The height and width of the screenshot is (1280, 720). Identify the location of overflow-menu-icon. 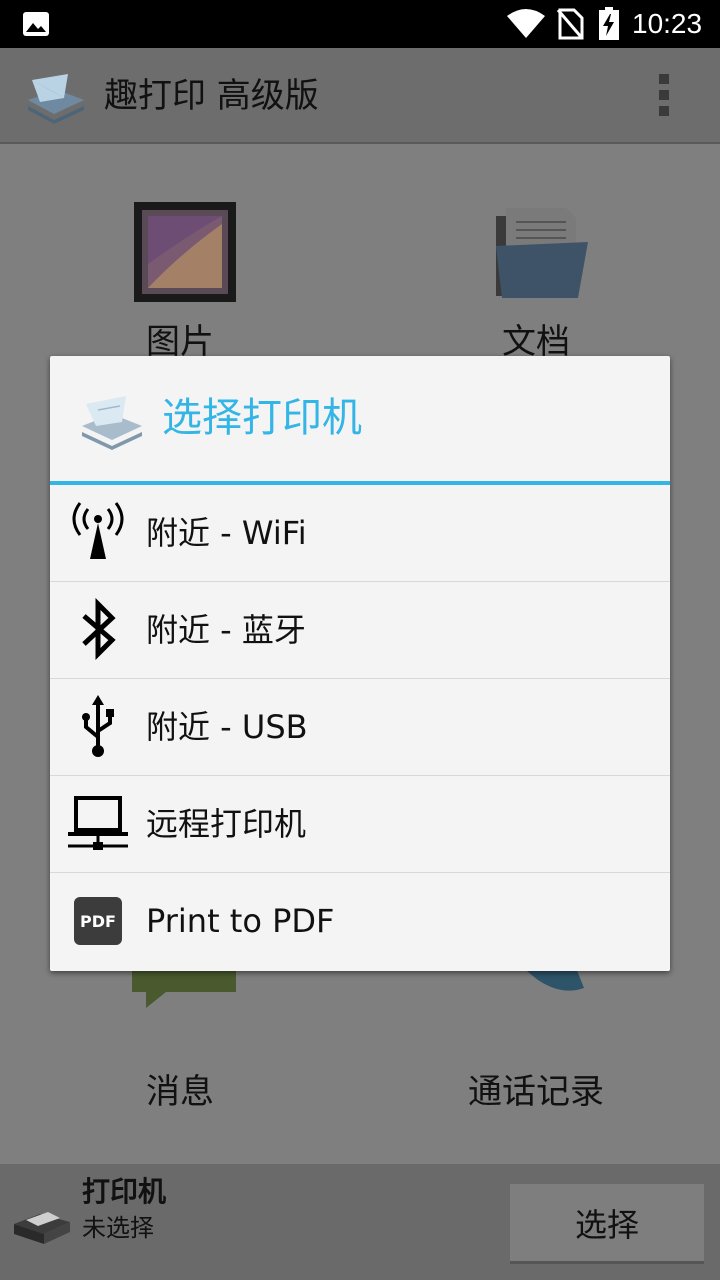
(664, 97).